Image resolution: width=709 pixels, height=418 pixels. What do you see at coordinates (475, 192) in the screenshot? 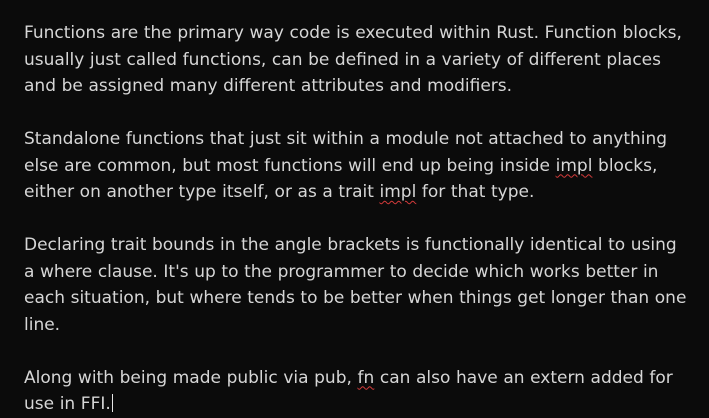
I see `paragraph-2-text-c: for that type.` at bounding box center [475, 192].